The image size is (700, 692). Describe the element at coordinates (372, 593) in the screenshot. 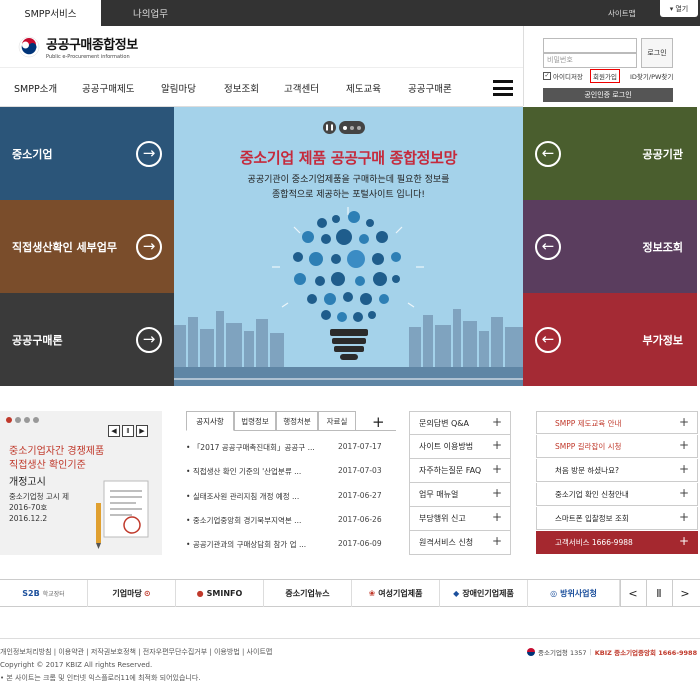

I see `flower-icon: ❀` at that location.